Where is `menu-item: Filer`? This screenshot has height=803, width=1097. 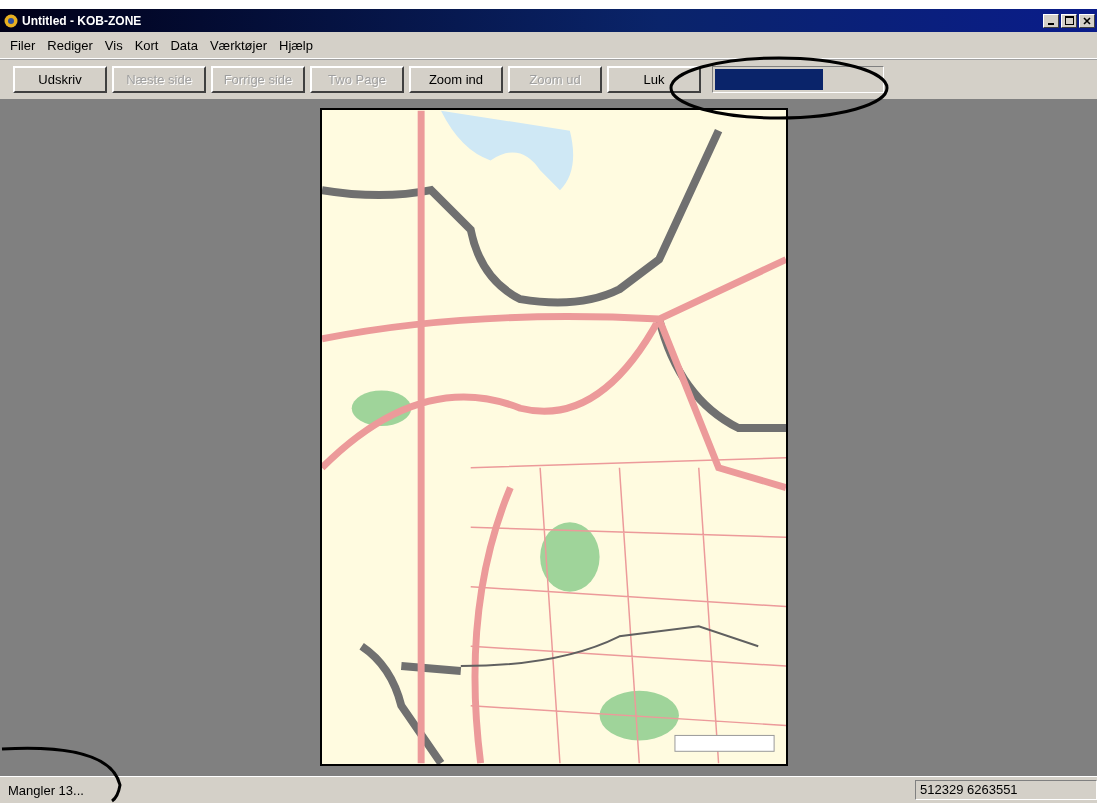
menu-item: Filer is located at coordinates (23, 45).